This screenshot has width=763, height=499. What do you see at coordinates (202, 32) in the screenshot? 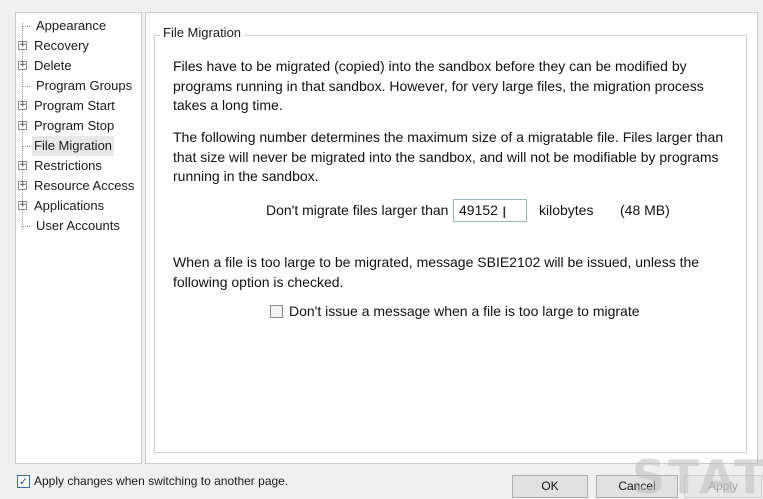
I see `group-title: File Migration` at bounding box center [202, 32].